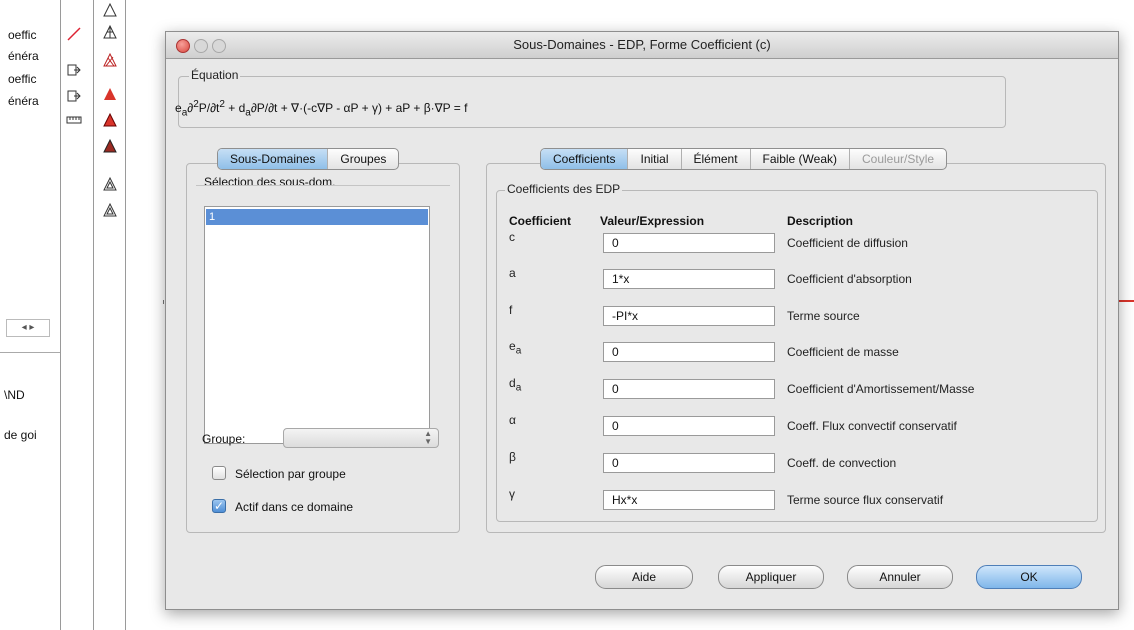 This screenshot has width=1134, height=630. Describe the element at coordinates (872, 426) in the screenshot. I see `coefficient-description: Coeff. Flux convectif conservatif` at that location.